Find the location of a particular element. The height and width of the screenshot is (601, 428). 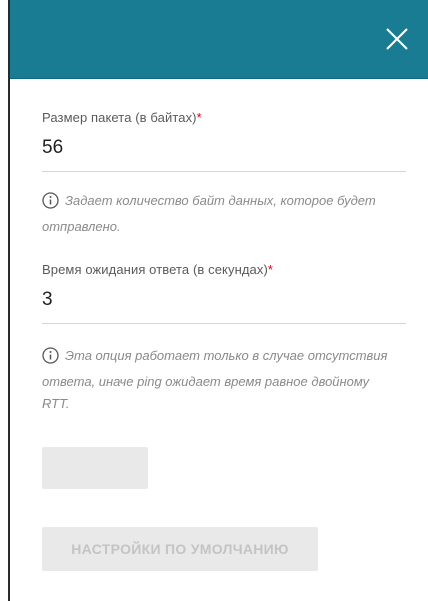

close-button is located at coordinates (397, 39).